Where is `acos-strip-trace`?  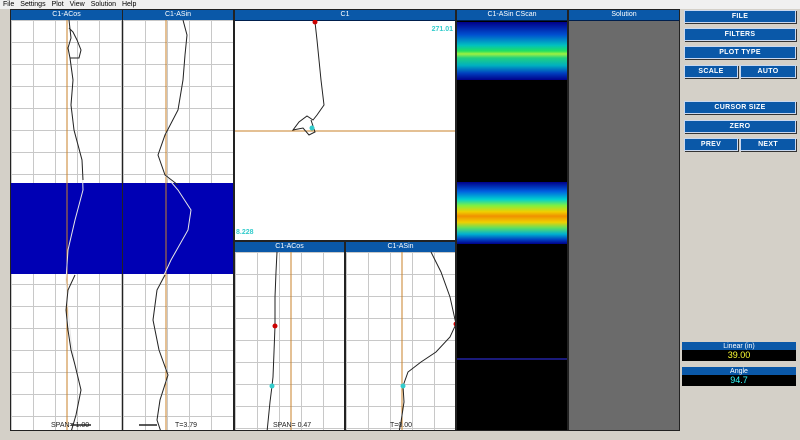
acos-strip-trace is located at coordinates (78, 225).